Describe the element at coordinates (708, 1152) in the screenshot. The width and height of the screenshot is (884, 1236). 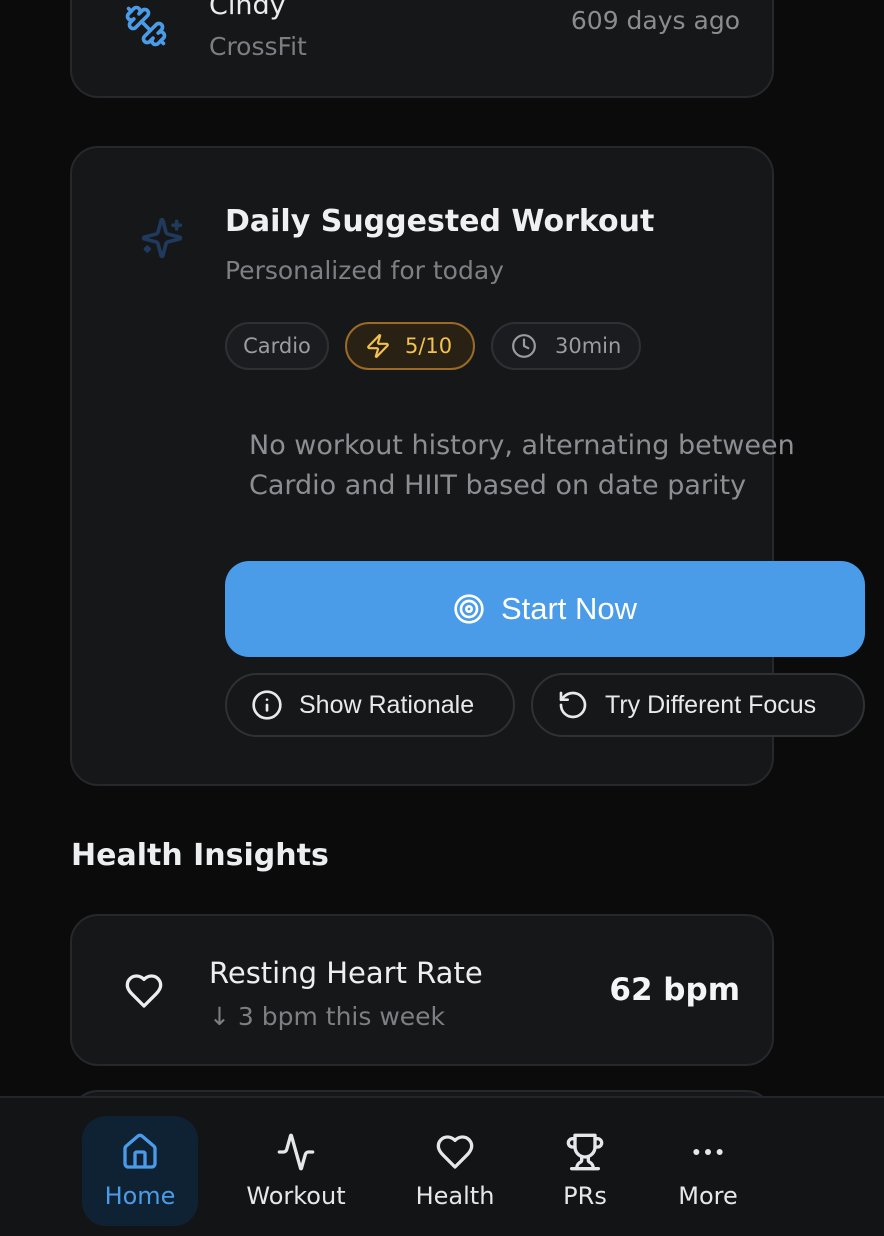
I see `more-icon` at that location.